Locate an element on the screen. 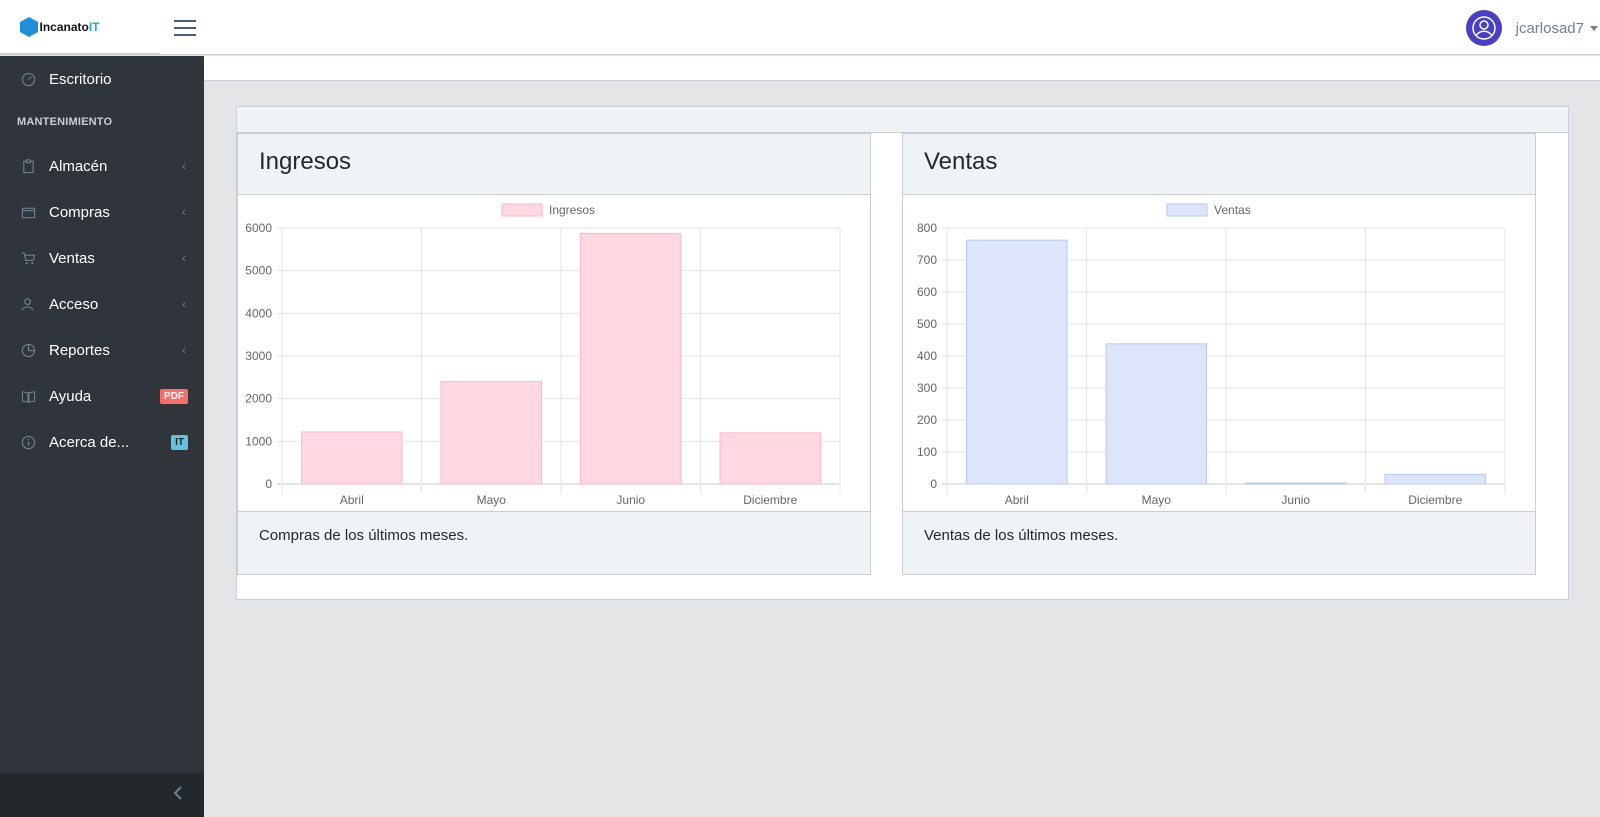 The width and height of the screenshot is (1600, 817). sidebar-item-almacen: Almacén ‹ is located at coordinates (102, 166).